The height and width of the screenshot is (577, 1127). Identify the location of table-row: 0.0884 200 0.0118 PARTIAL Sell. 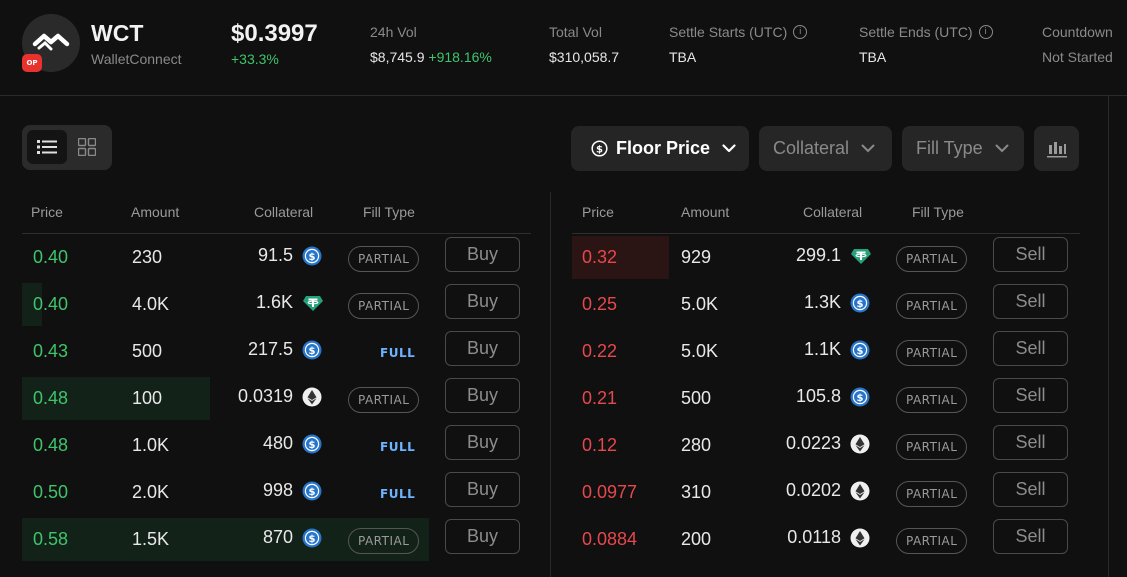
(826, 539).